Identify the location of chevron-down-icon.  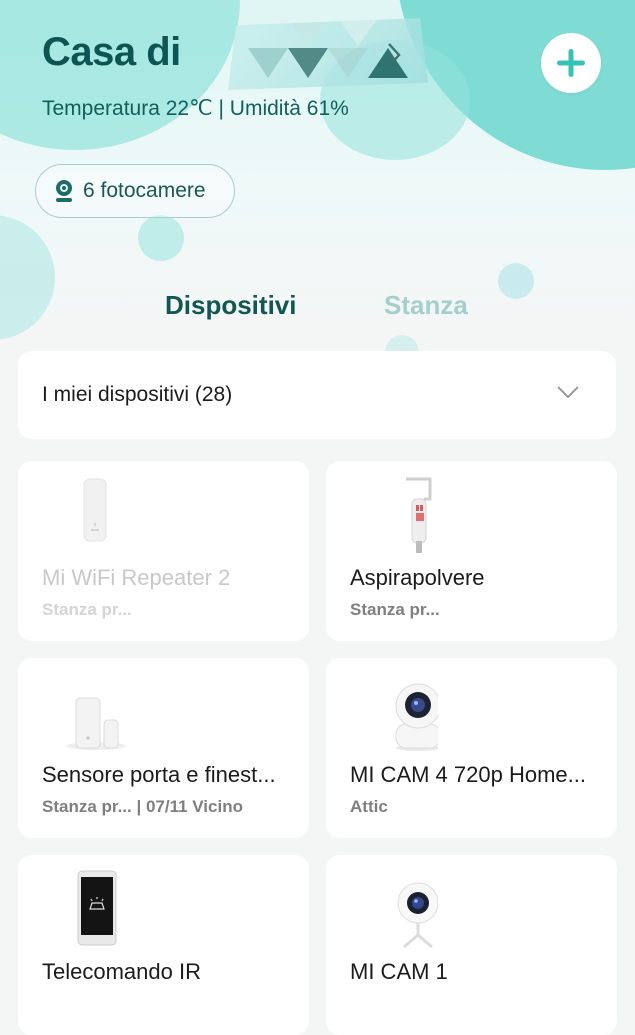
(568, 392).